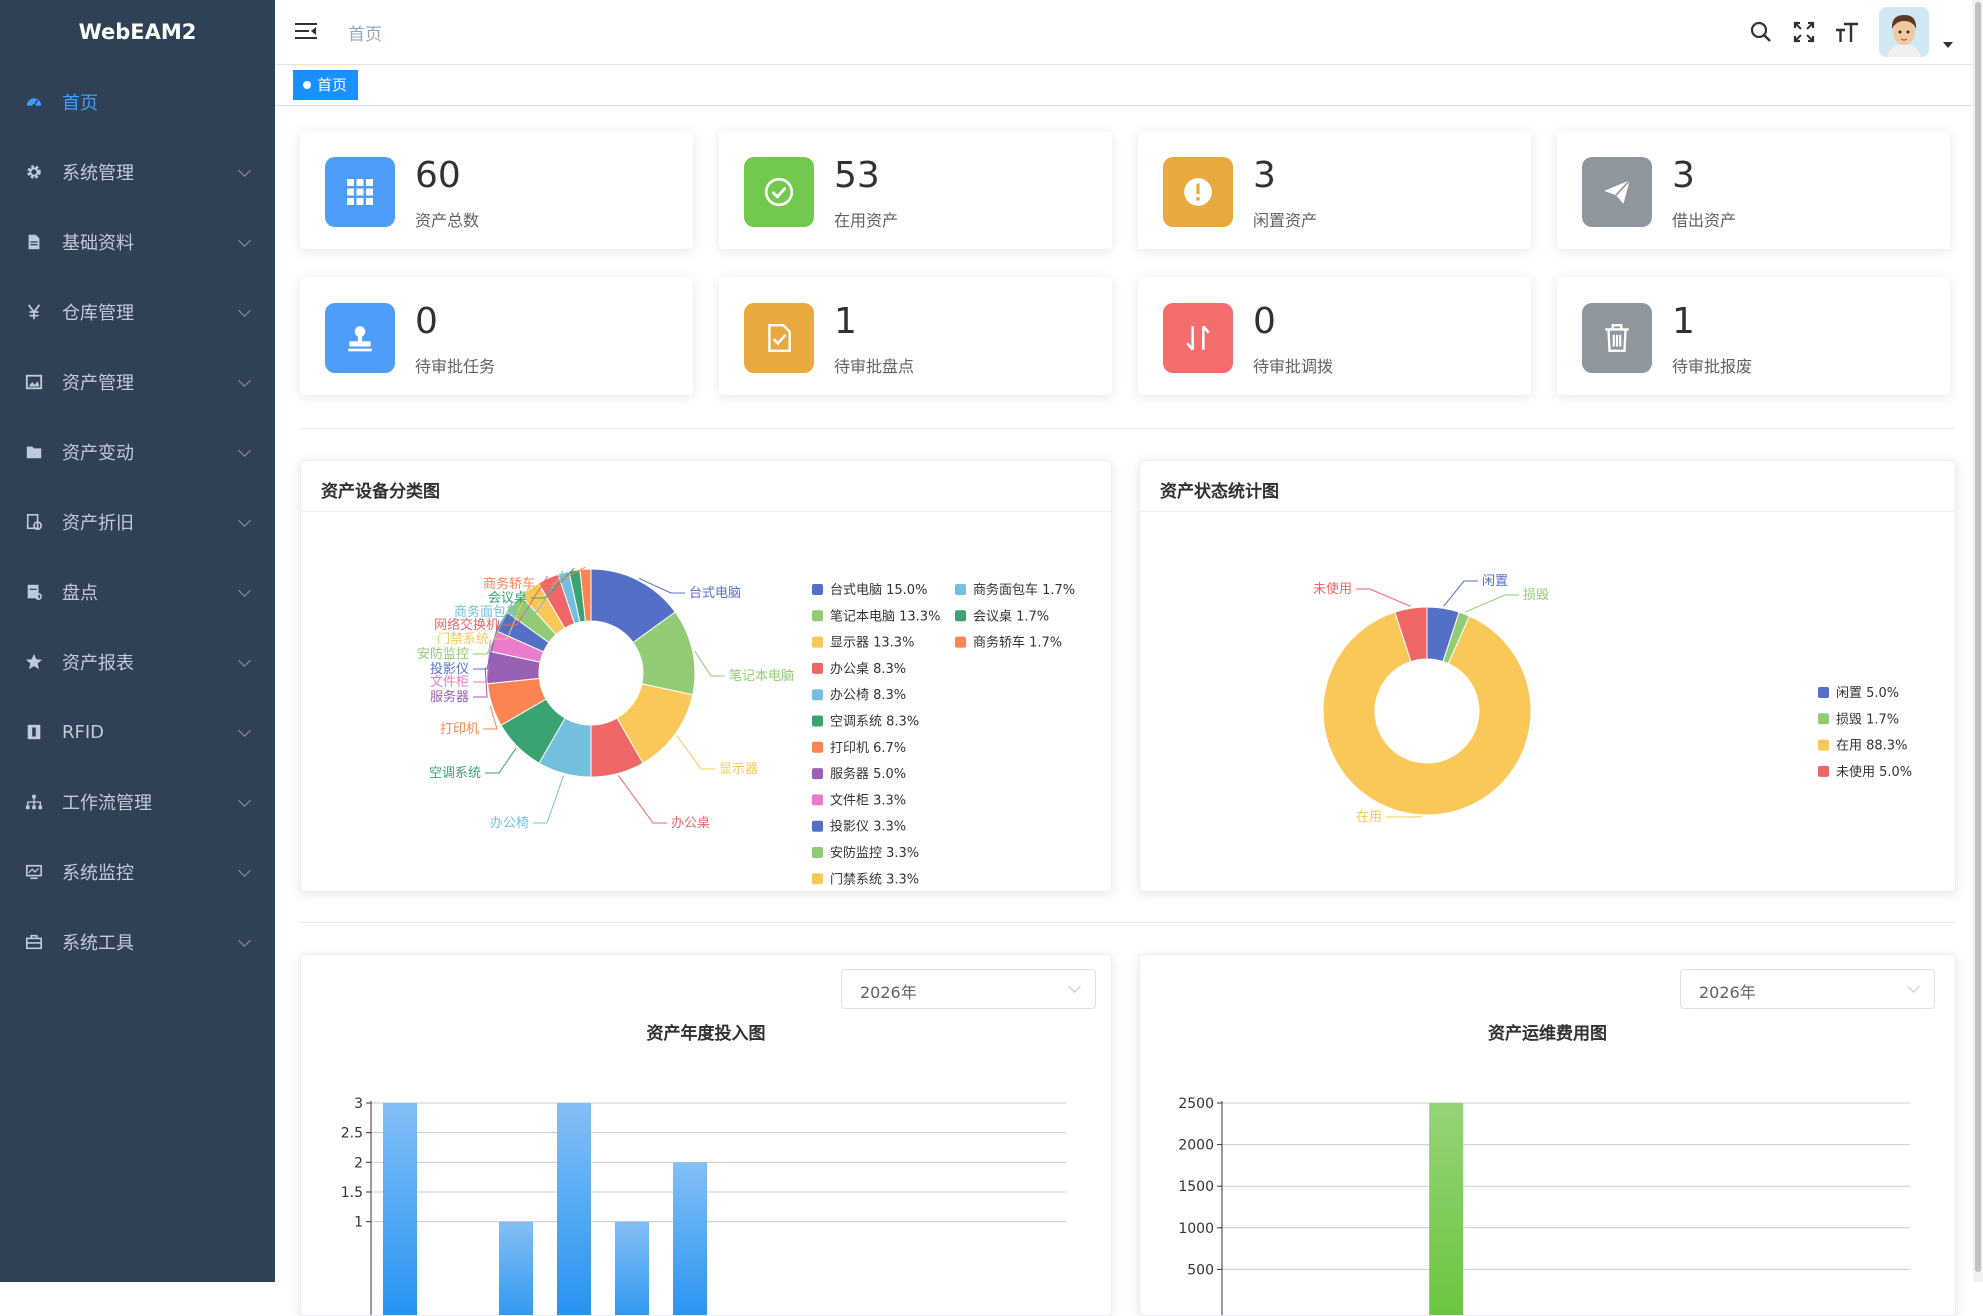 The width and height of the screenshot is (1983, 1316). Describe the element at coordinates (868, 669) in the screenshot. I see `legend-label: 办公桌 8.3%` at that location.